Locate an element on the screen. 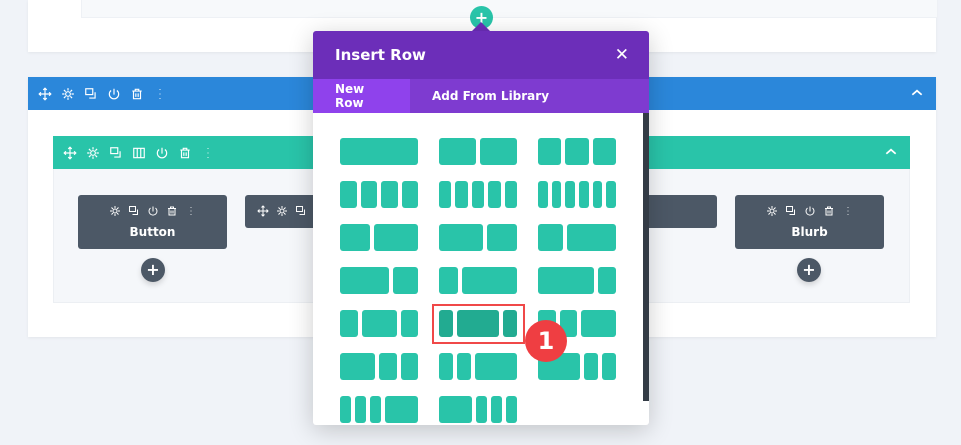 The image size is (961, 445). tab-add-from-library: Add From Library is located at coordinates (490, 96).